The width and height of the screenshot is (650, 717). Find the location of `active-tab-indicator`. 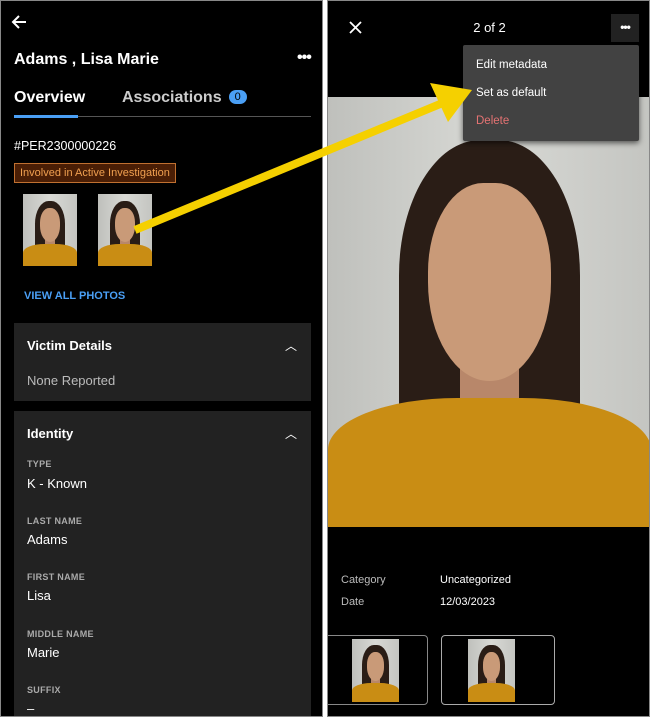

active-tab-indicator is located at coordinates (46, 116).